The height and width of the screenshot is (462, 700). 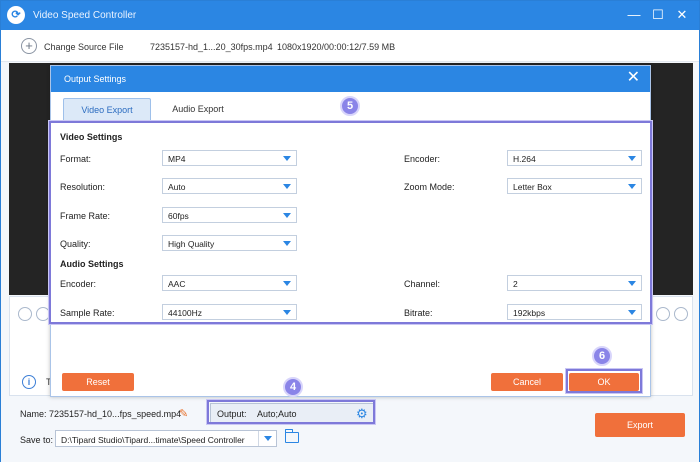 What do you see at coordinates (604, 381) in the screenshot?
I see `ok-highlight-frame` at bounding box center [604, 381].